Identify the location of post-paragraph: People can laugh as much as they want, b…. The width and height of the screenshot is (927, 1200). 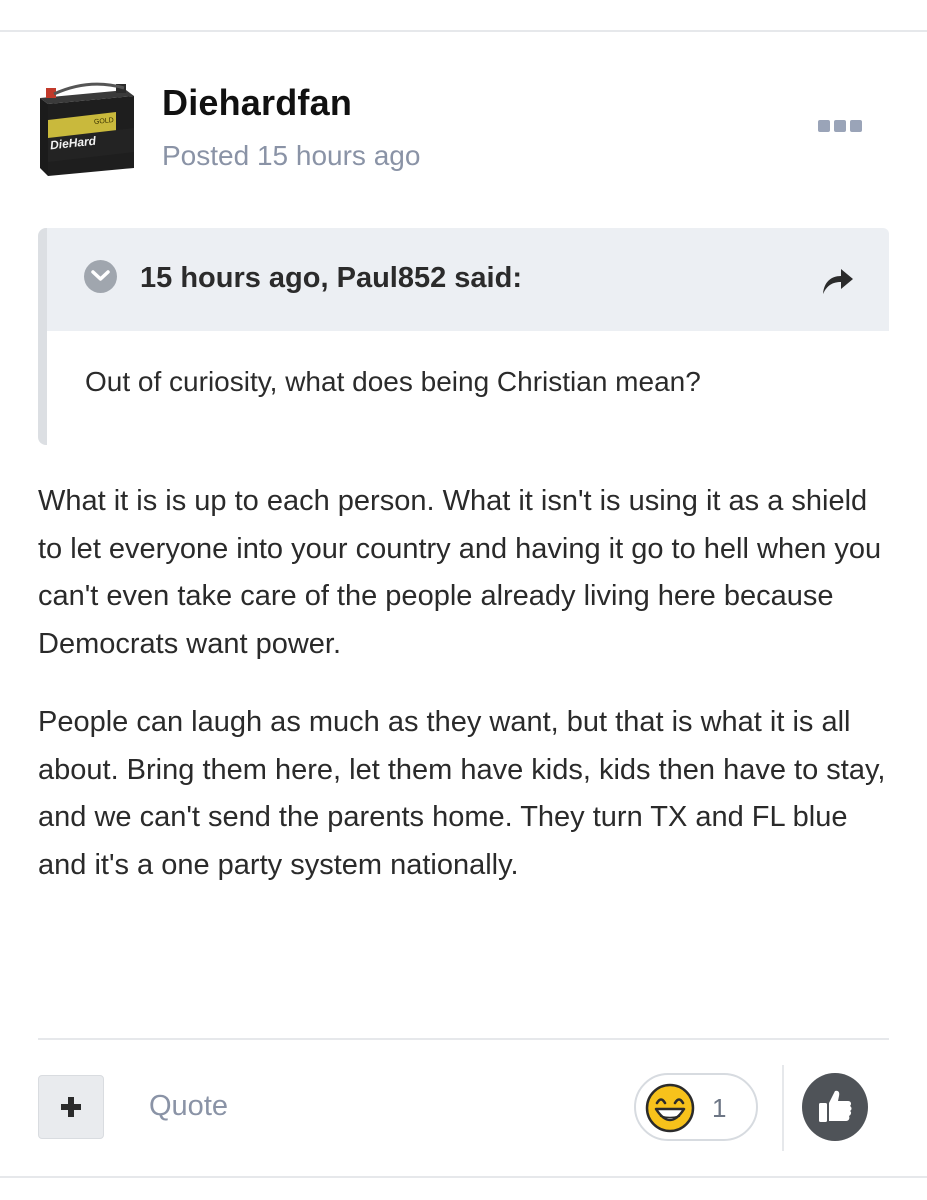
(462, 793).